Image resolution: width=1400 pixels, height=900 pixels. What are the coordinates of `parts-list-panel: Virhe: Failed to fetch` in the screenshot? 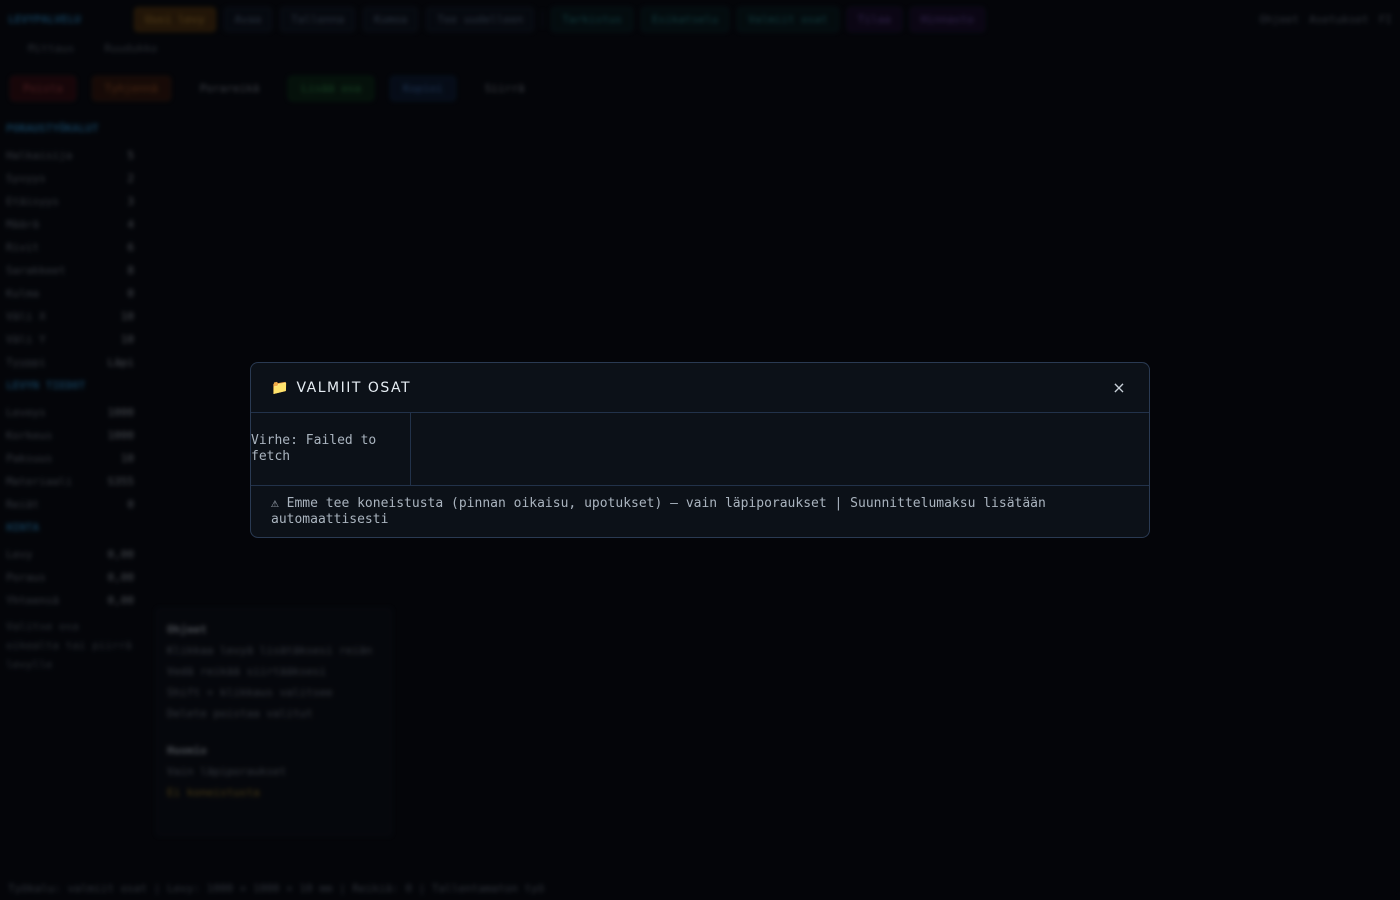 It's located at (331, 449).